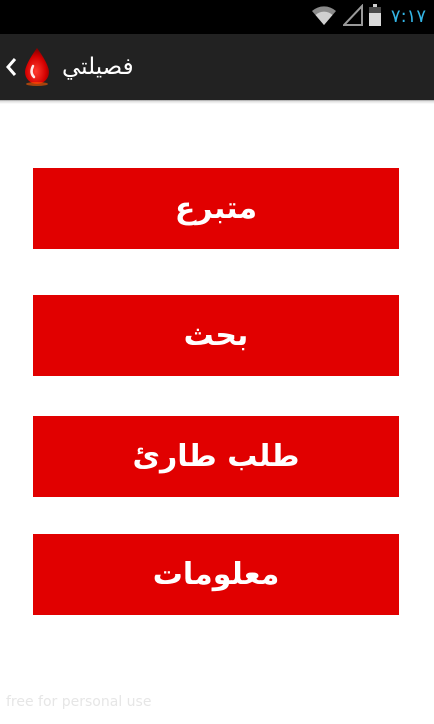 This screenshot has width=434, height=724. Describe the element at coordinates (216, 208) in the screenshot. I see `donor-button: متبرع` at that location.